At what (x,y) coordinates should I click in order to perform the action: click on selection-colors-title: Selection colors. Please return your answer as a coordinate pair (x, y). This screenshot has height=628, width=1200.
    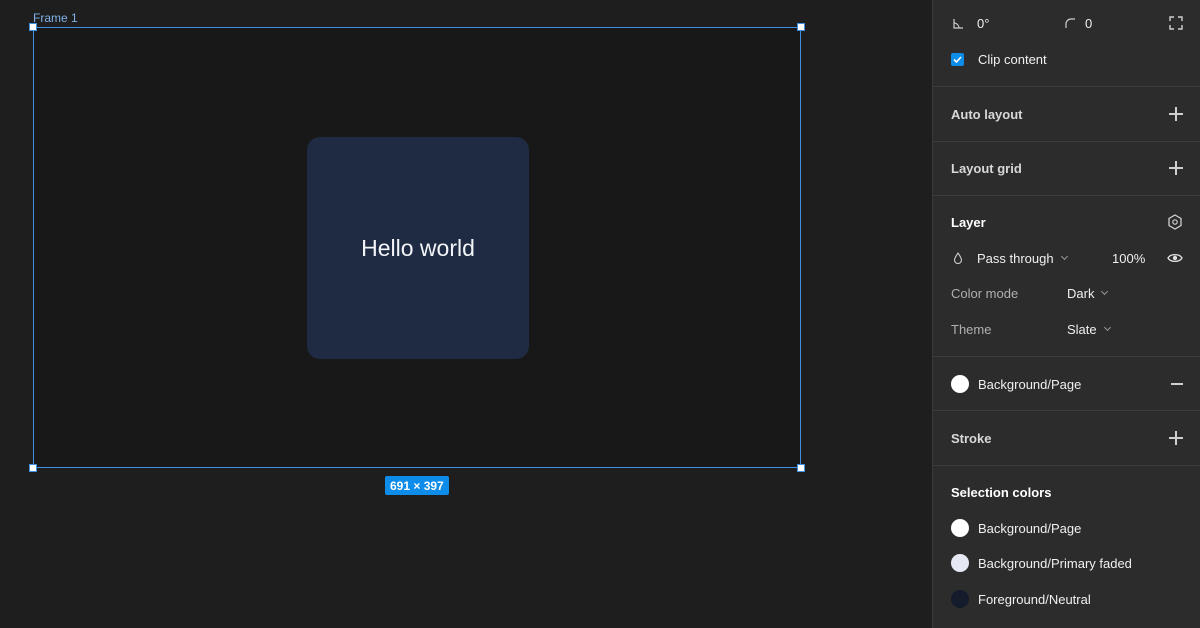
    Looking at the image, I should click on (1001, 492).